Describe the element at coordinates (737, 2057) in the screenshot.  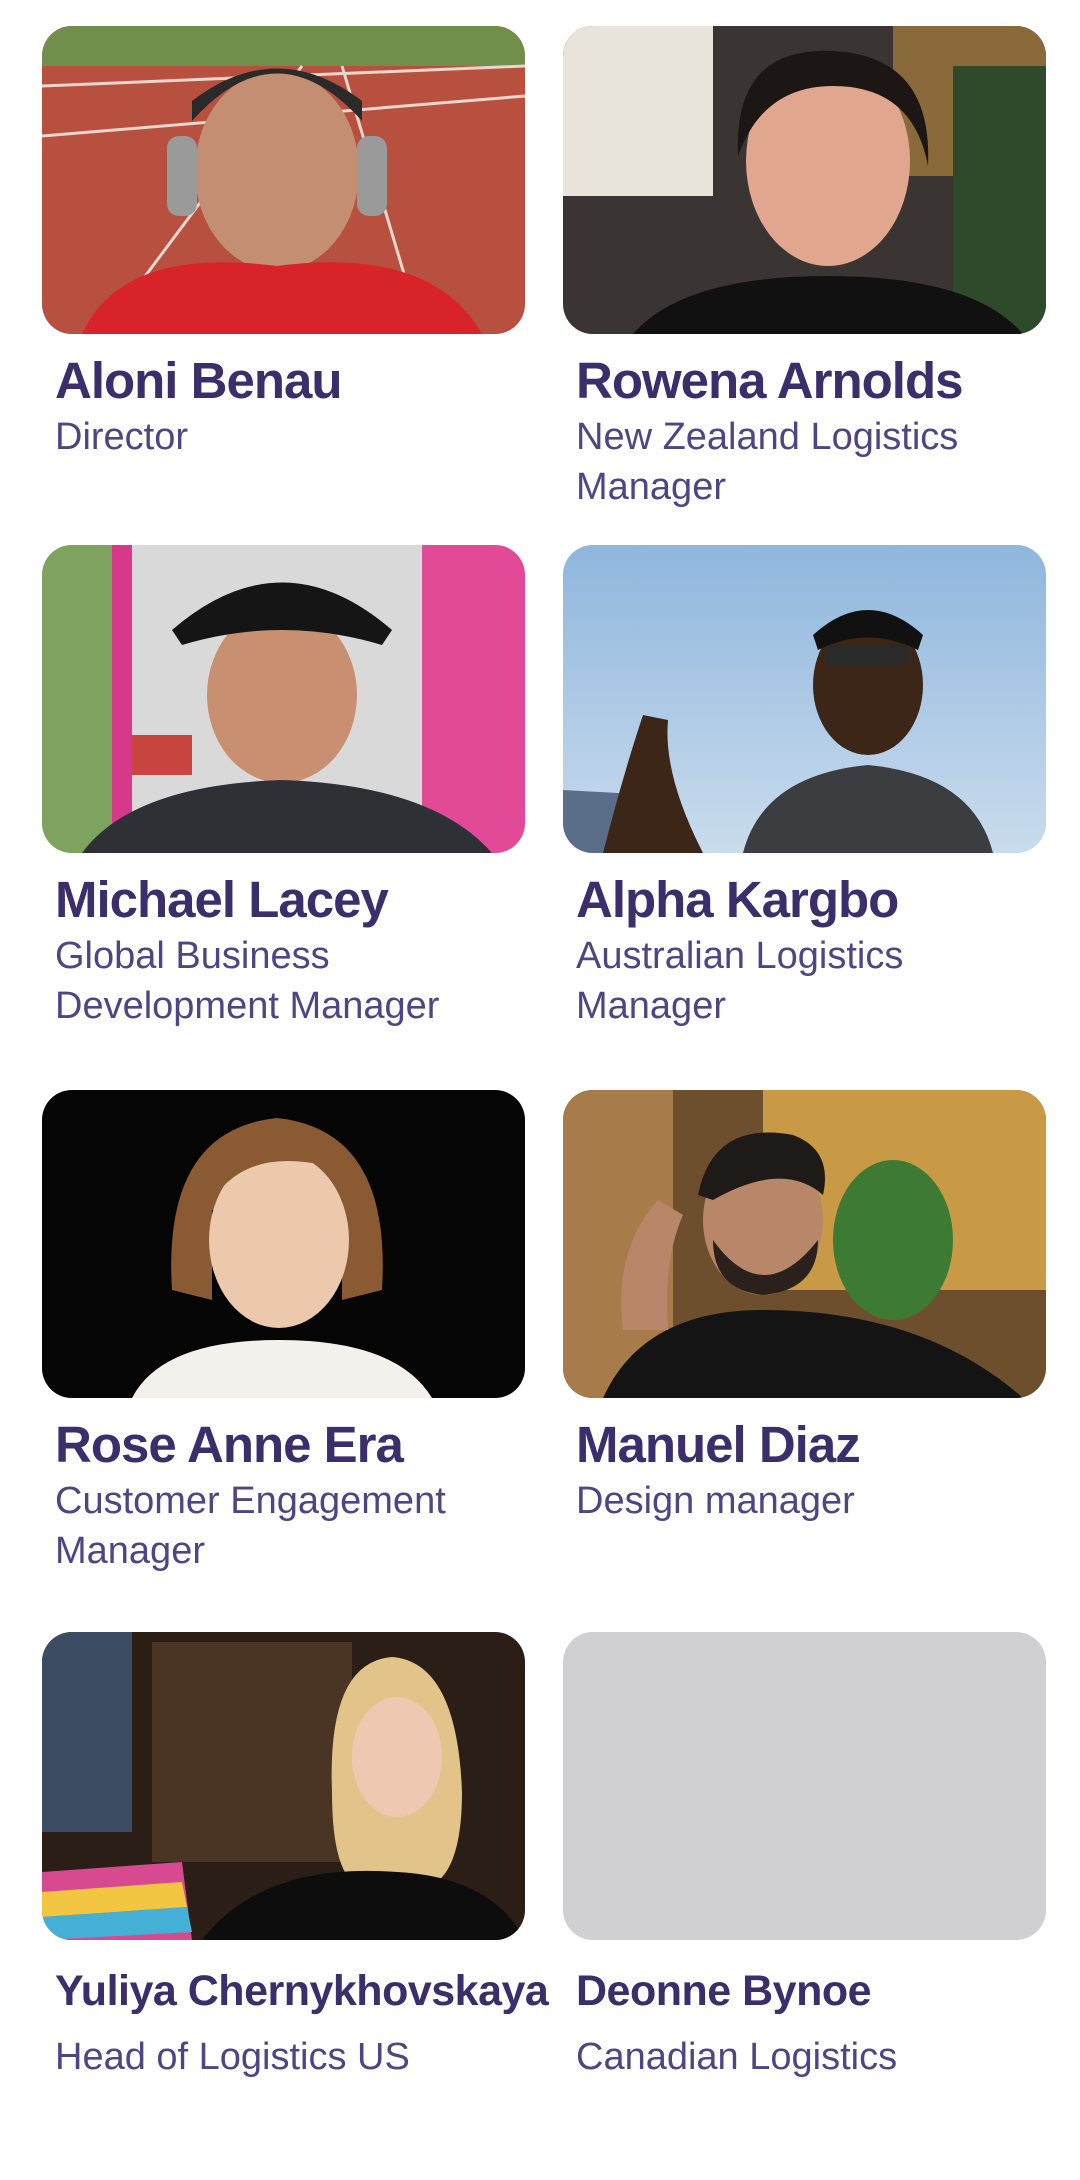
I see `member-role: Canadian Logistics` at that location.